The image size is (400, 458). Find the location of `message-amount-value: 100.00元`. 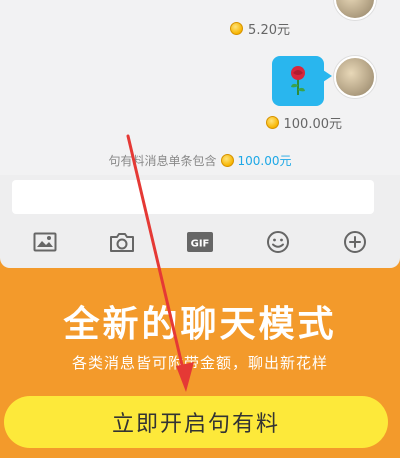

message-amount-value: 100.00元 is located at coordinates (313, 124).